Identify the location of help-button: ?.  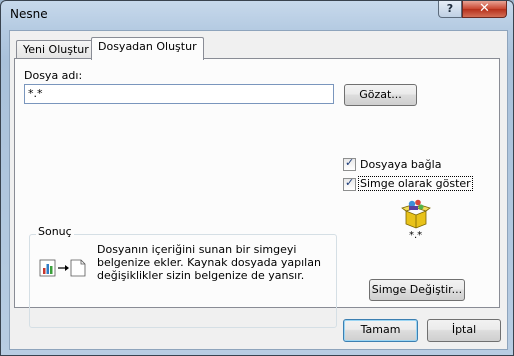
(450, 9).